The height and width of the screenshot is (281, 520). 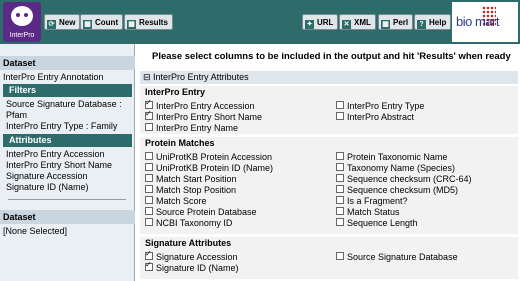 What do you see at coordinates (67, 217) in the screenshot?
I see `sidebar-dataset2-head: Dataset` at bounding box center [67, 217].